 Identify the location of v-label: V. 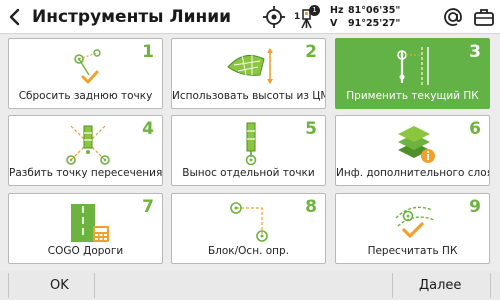
(334, 23).